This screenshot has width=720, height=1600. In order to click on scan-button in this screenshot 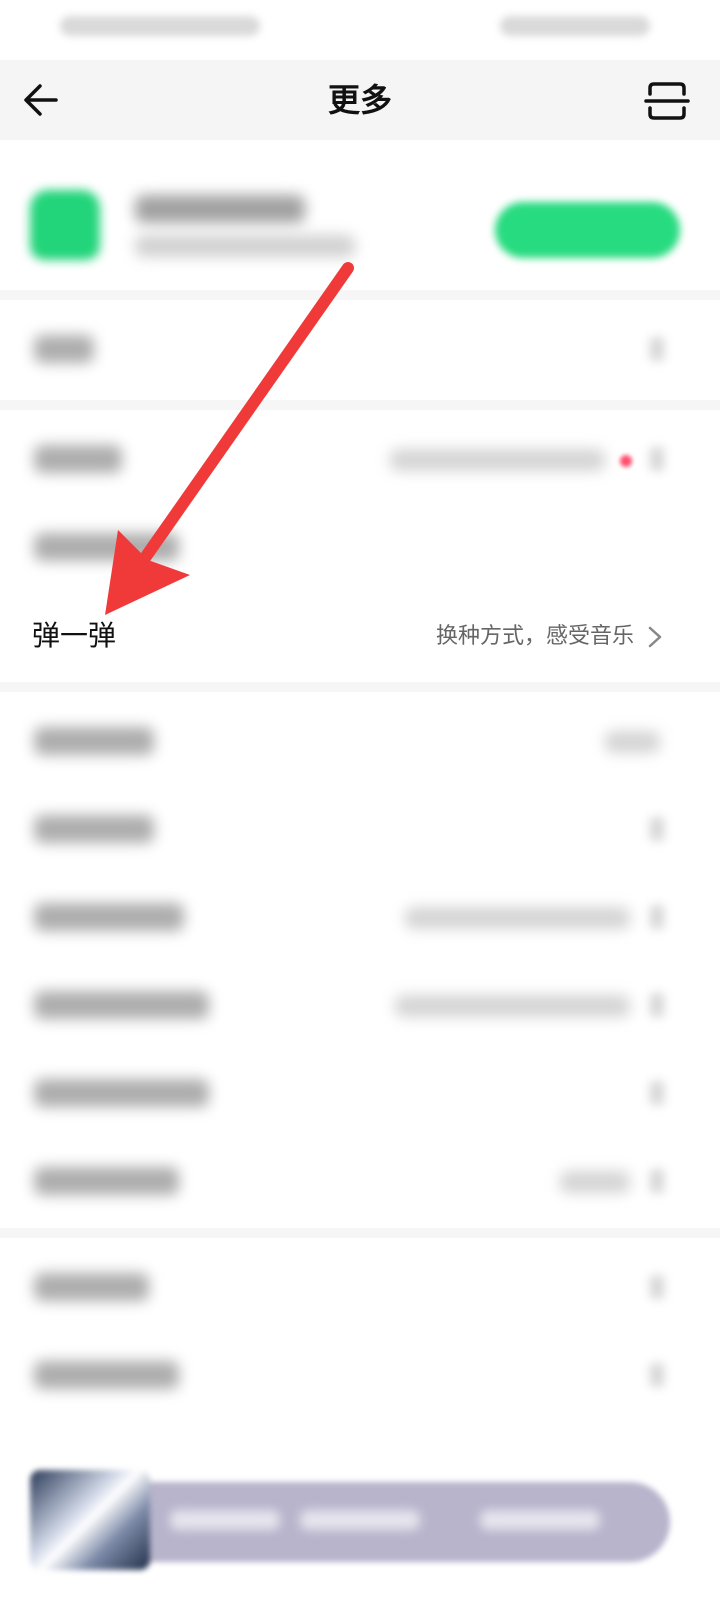, I will do `click(667, 101)`.